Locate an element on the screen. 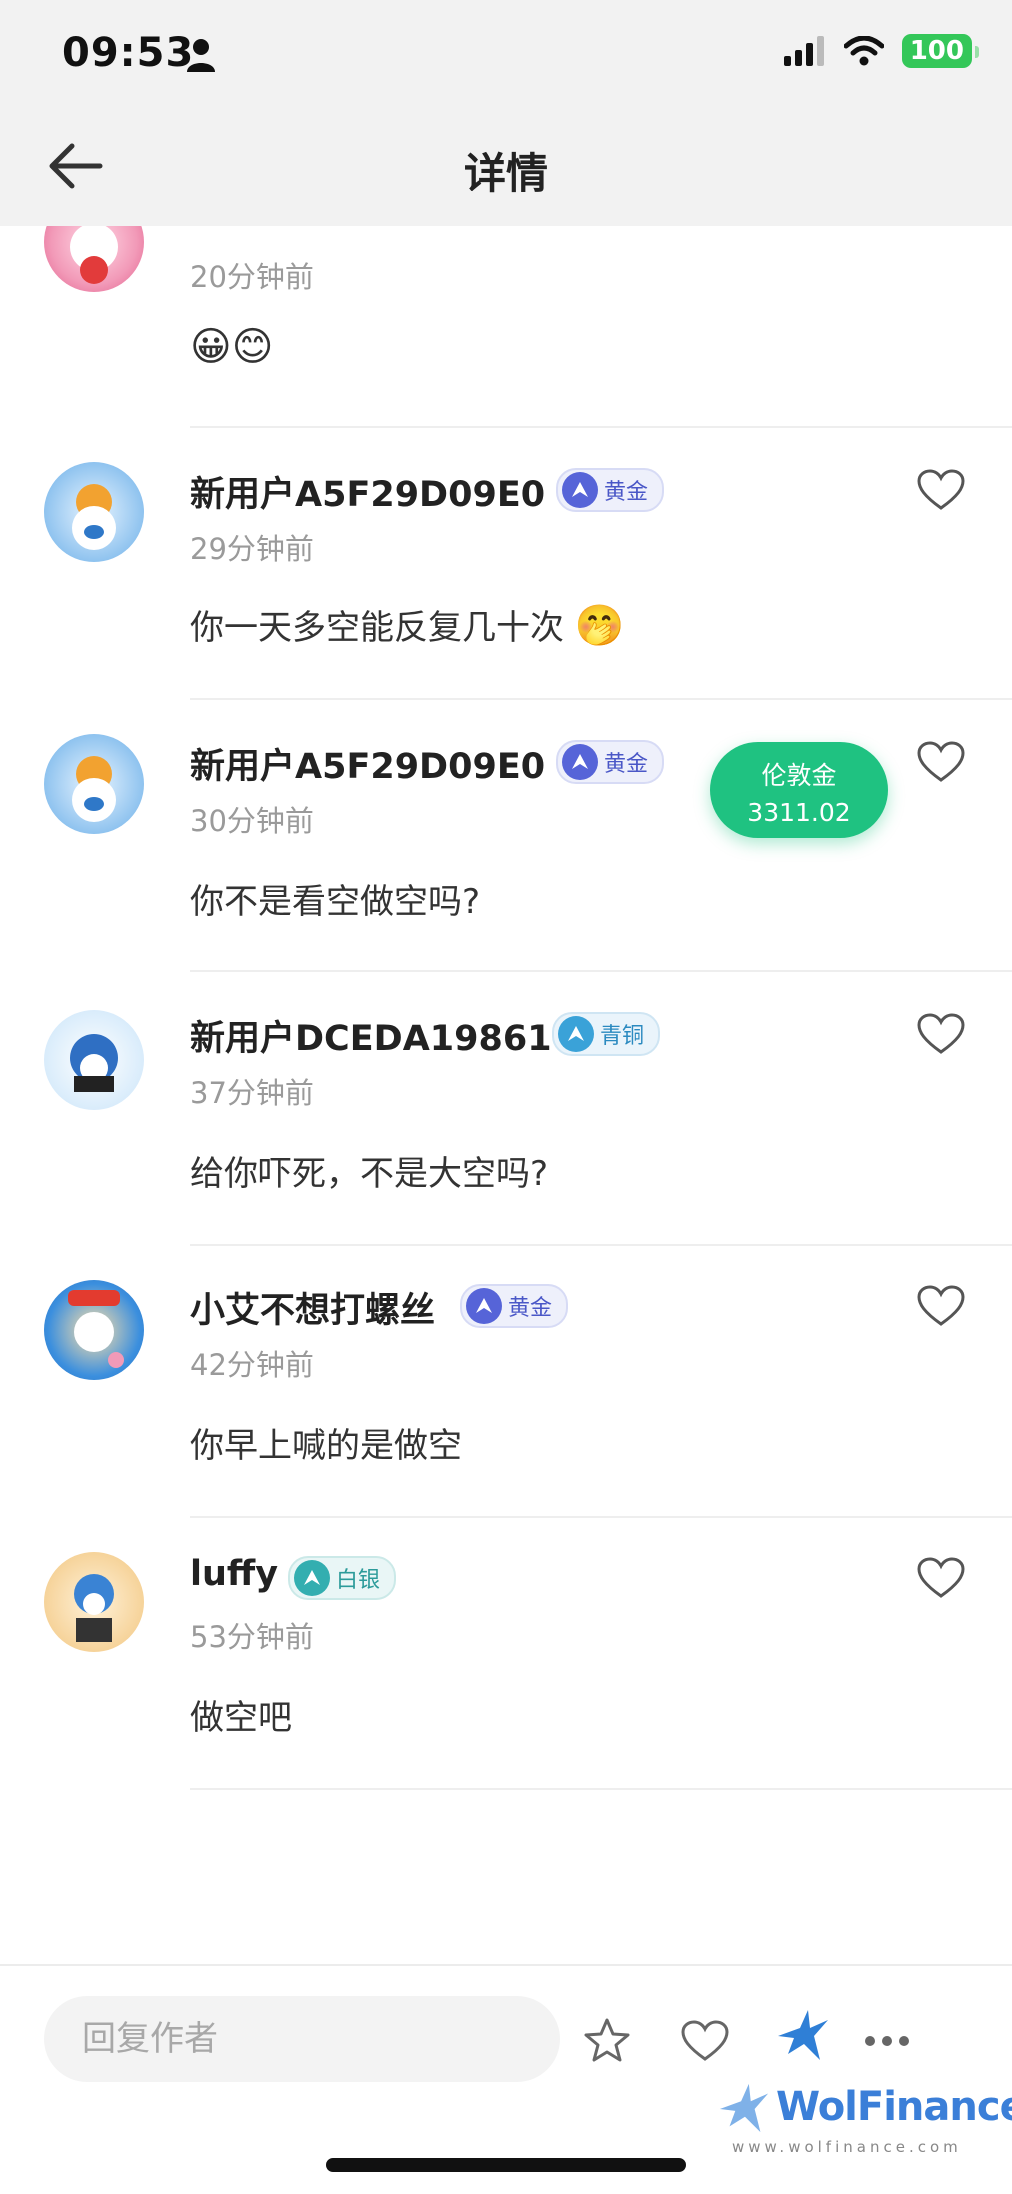  page-title: 详情 is located at coordinates (505, 173).